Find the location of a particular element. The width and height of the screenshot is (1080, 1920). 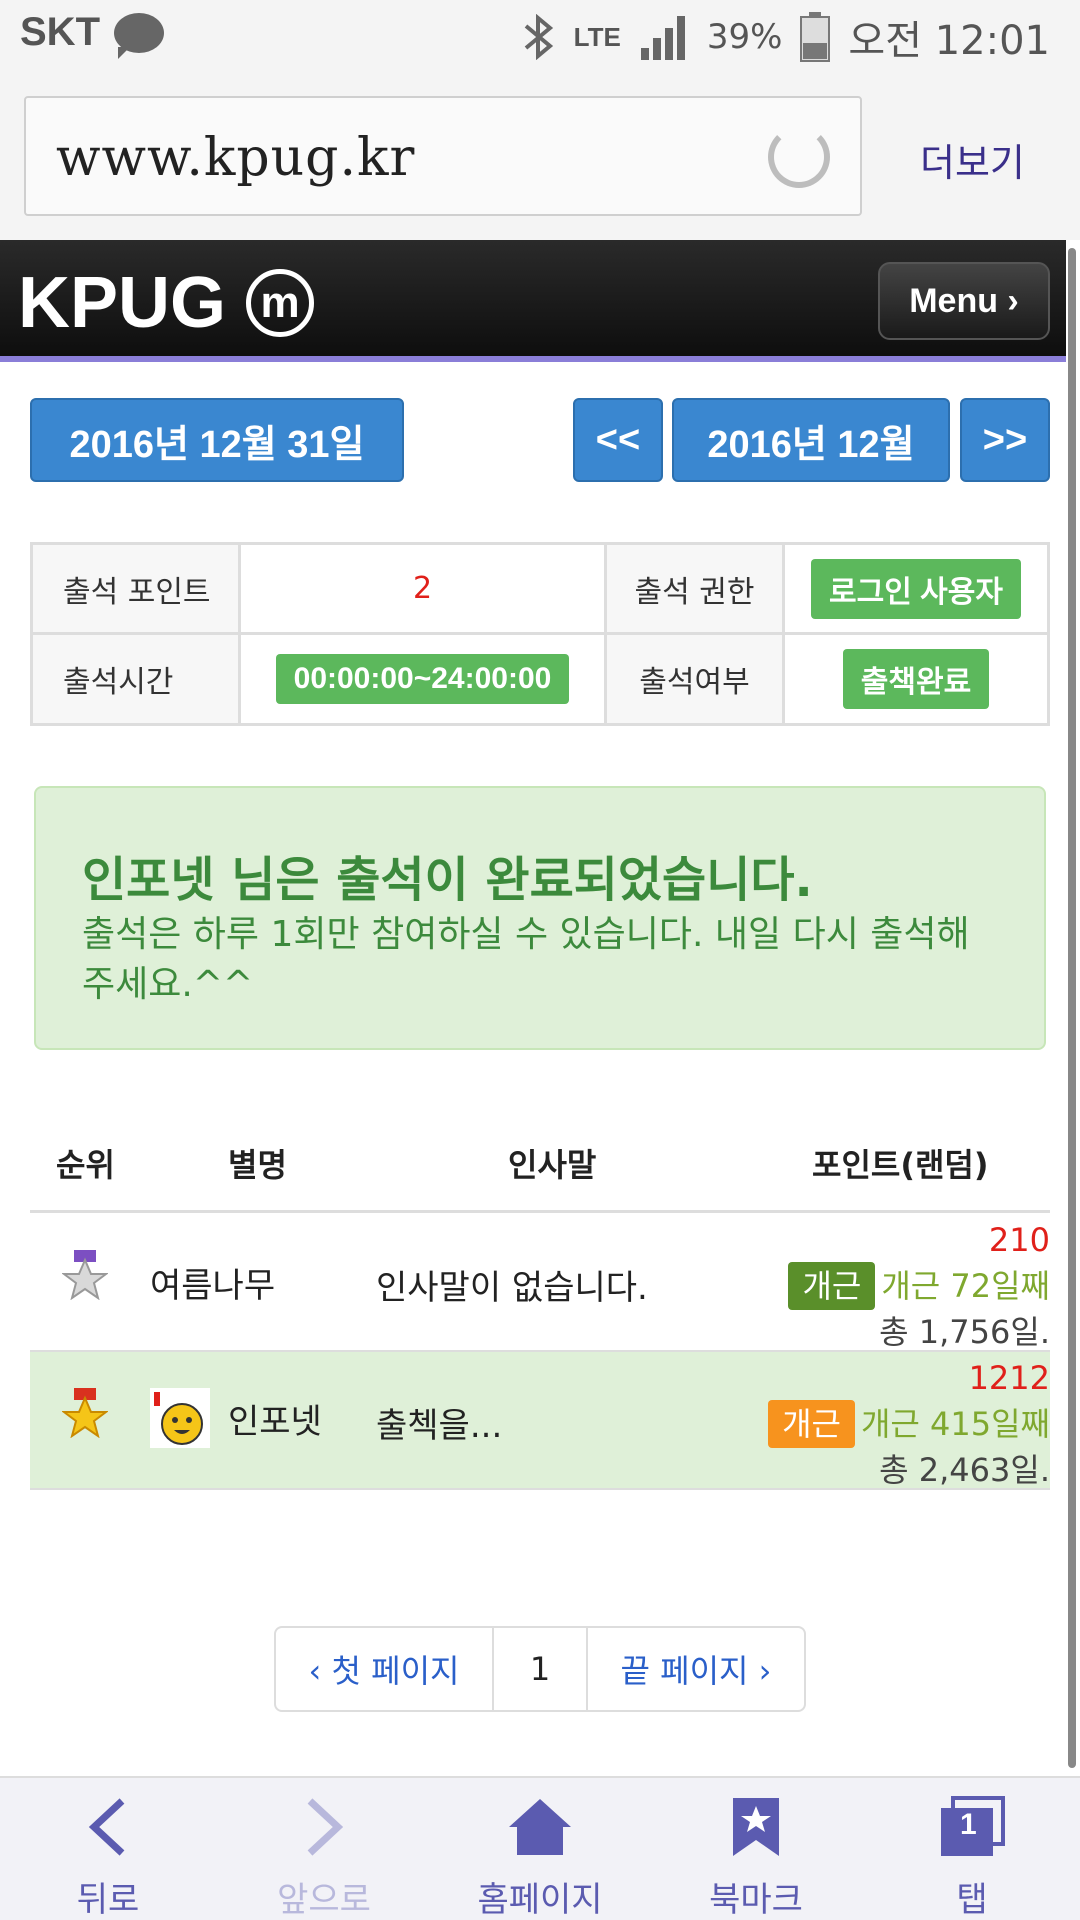

battery-percent: 39% is located at coordinates (744, 37).